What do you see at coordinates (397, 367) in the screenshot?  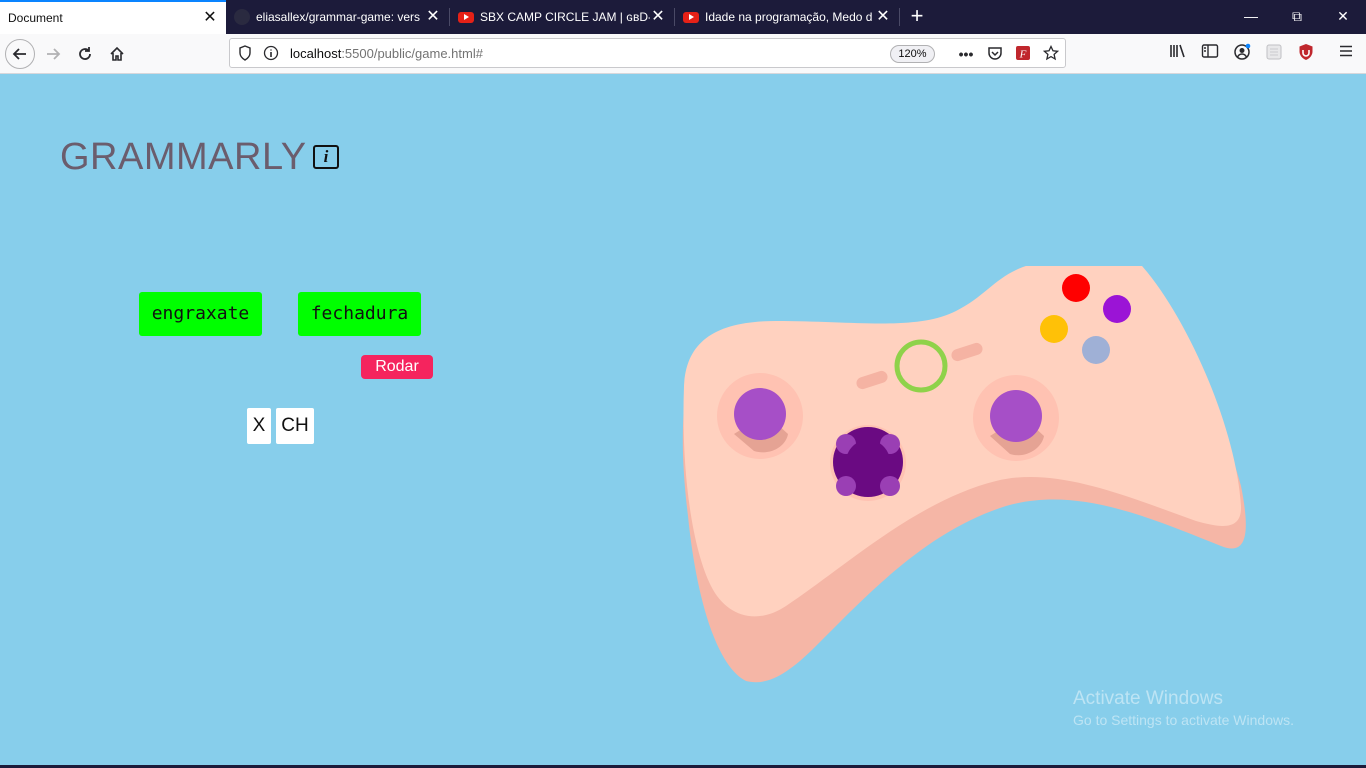 I see `spin-button: Rodar` at bounding box center [397, 367].